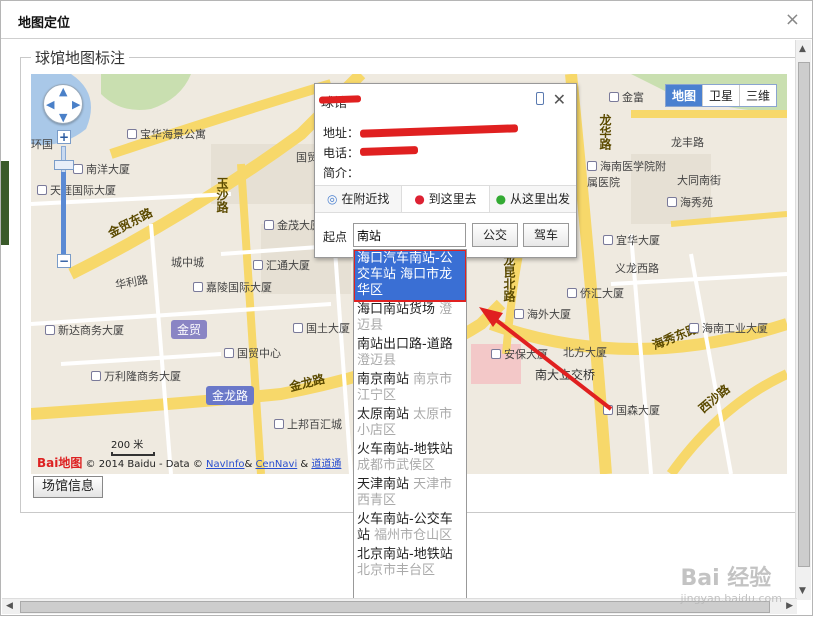  Describe the element at coordinates (410, 318) in the screenshot. I see `suggestion-item: 海口南站货场 澄迈县` at that location.